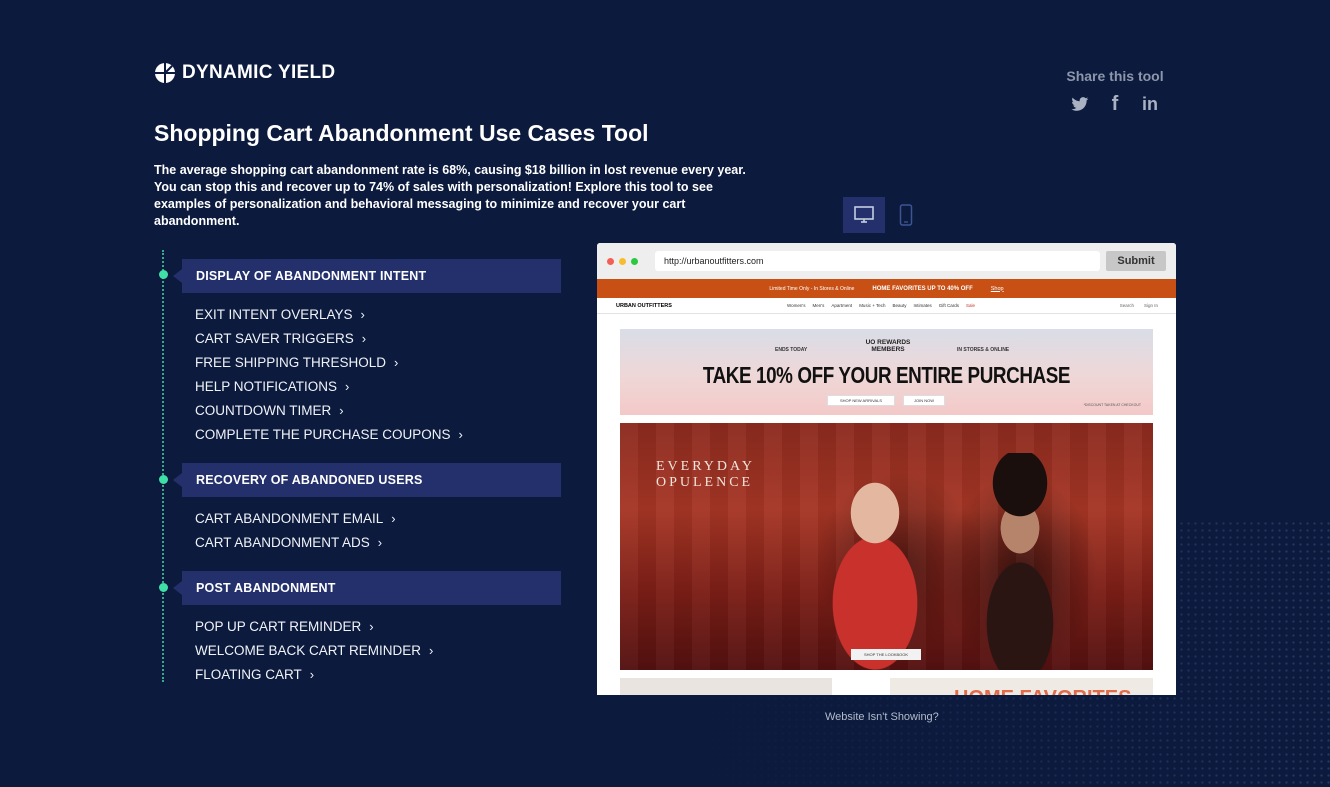 The height and width of the screenshot is (787, 1330). What do you see at coordinates (922, 288) in the screenshot?
I see `promo-main: HOME FAVORITES UP TO 40% OFF` at bounding box center [922, 288].